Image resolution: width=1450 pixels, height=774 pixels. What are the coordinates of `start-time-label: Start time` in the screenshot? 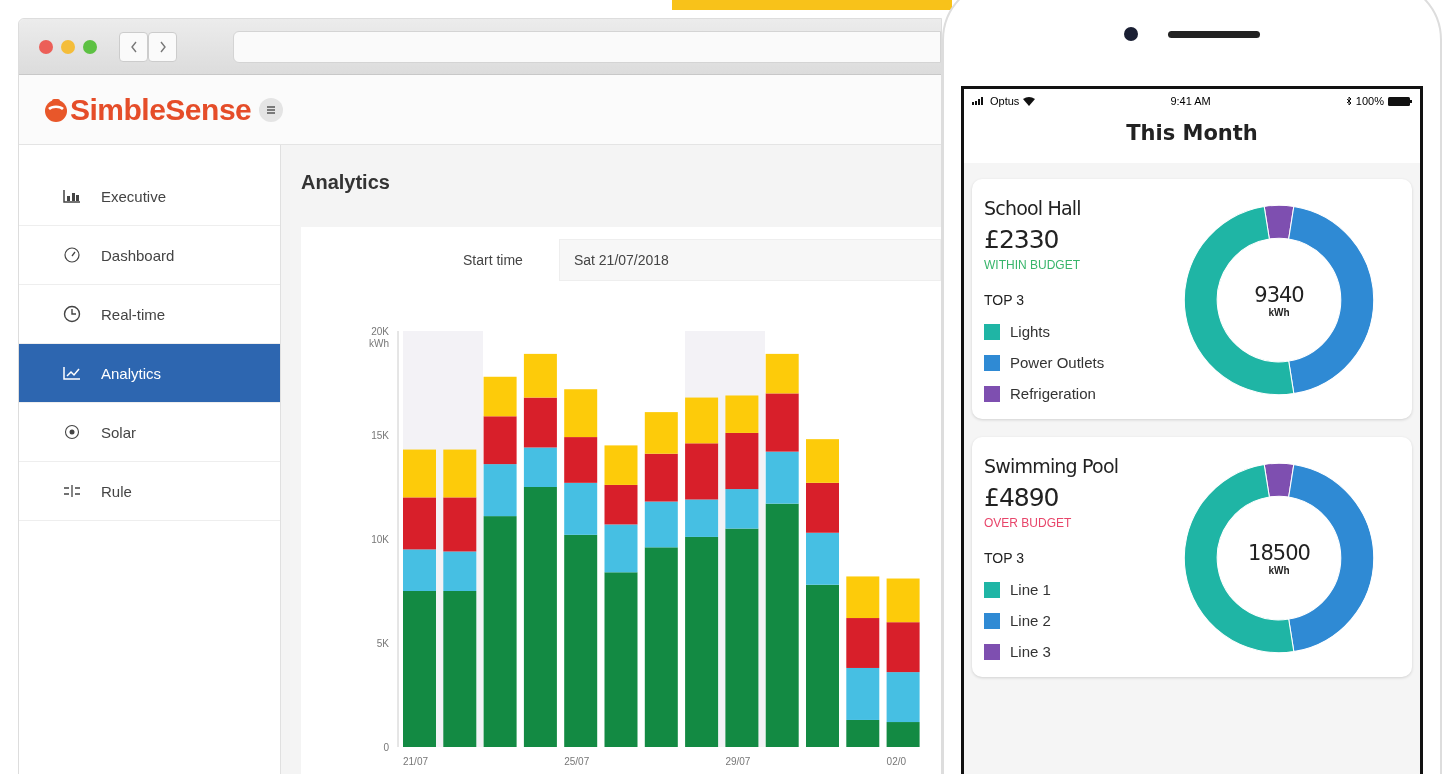 It's located at (493, 260).